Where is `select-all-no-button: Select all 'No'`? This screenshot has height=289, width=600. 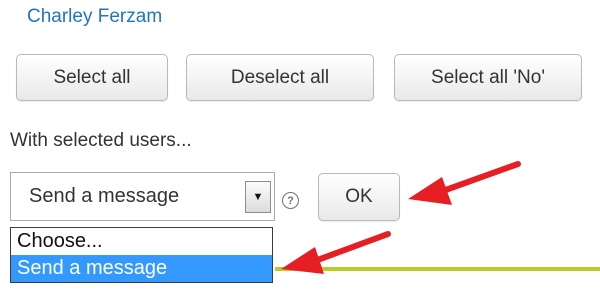 select-all-no-button: Select all 'No' is located at coordinates (488, 77).